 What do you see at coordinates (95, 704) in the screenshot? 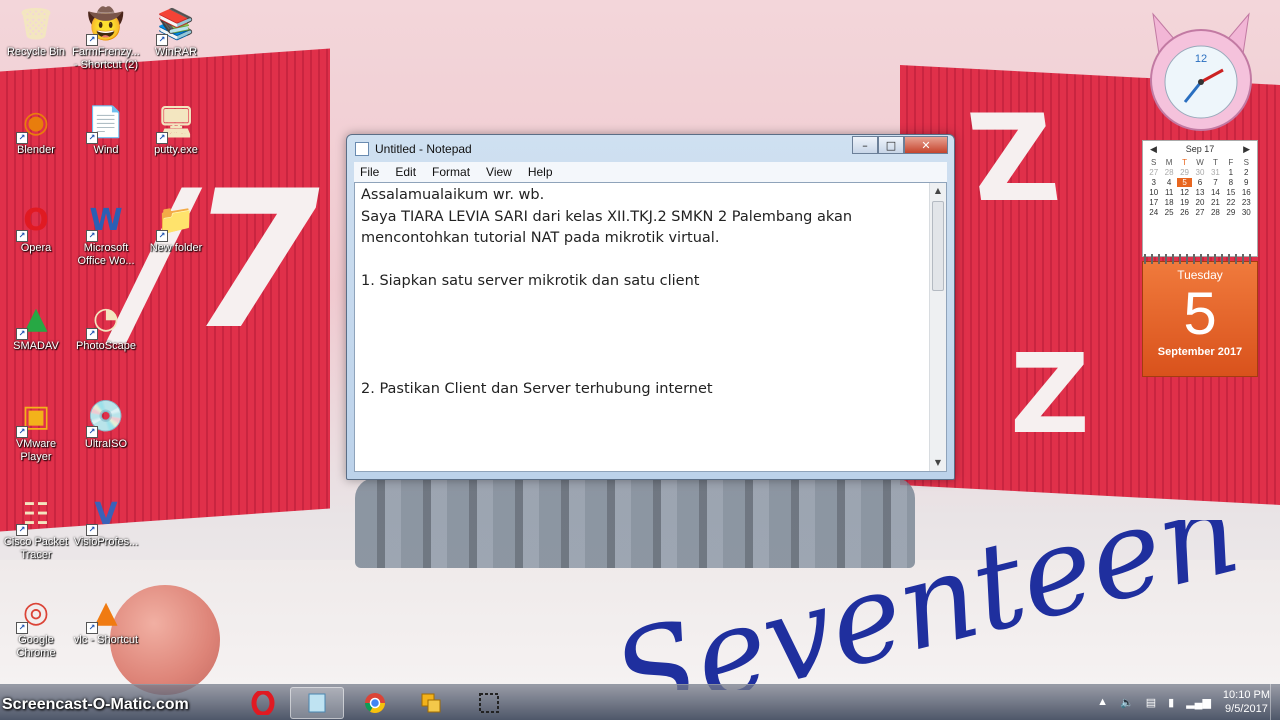
I see `screencast-watermark: Screencast-O-Matic.com` at bounding box center [95, 704].